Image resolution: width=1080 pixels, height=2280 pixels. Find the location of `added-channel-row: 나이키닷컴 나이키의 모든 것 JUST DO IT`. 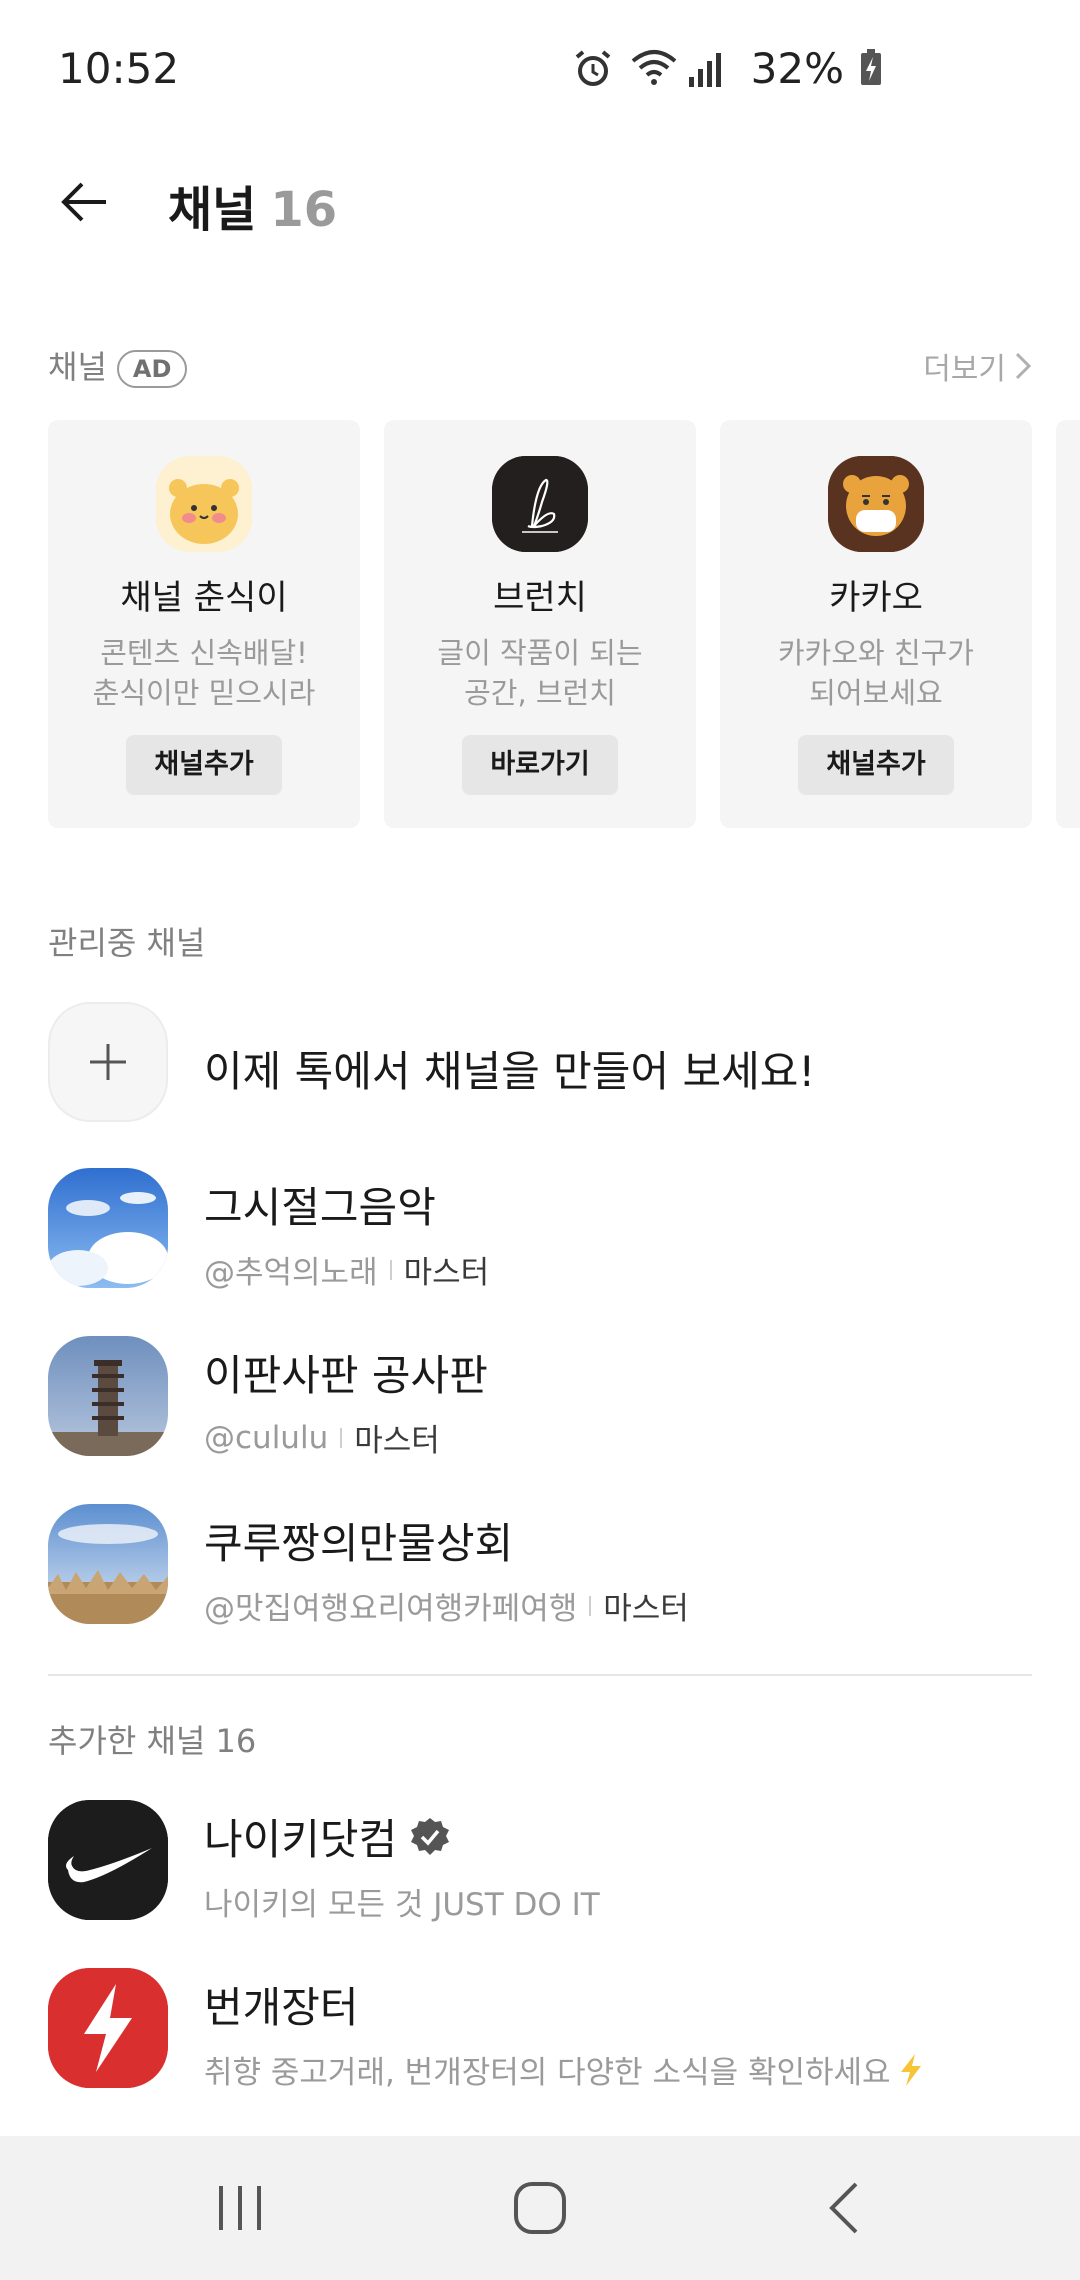

added-channel-row: 나이키닷컴 나이키의 모든 것 JUST DO IT is located at coordinates (540, 1862).